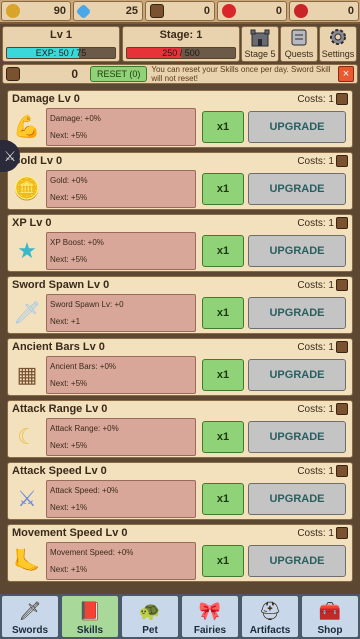 This screenshot has height=639, width=360. I want to click on skill-header: Movement Speed Lv 0 Costs: 1, so click(180, 533).